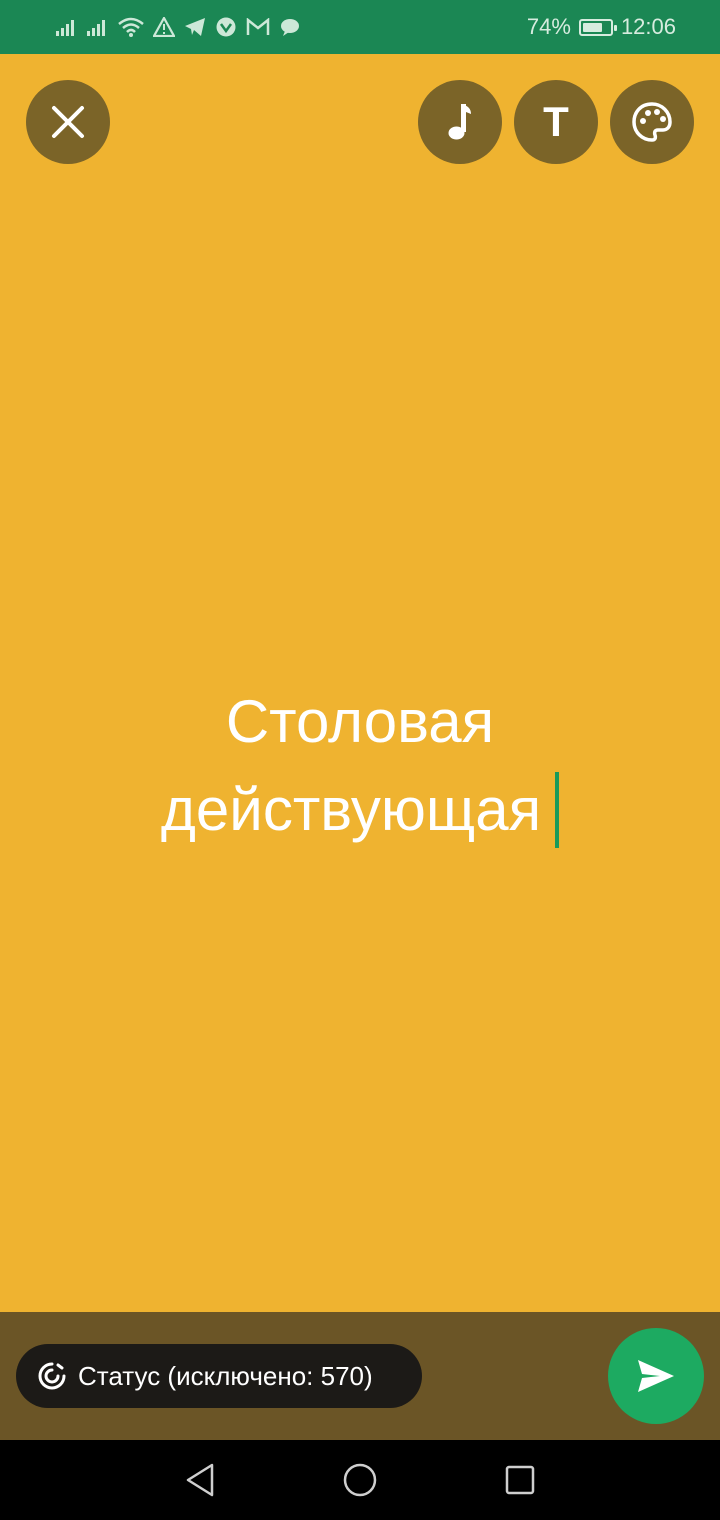 Image resolution: width=720 pixels, height=1520 pixels. I want to click on back-triangle-icon, so click(200, 1480).